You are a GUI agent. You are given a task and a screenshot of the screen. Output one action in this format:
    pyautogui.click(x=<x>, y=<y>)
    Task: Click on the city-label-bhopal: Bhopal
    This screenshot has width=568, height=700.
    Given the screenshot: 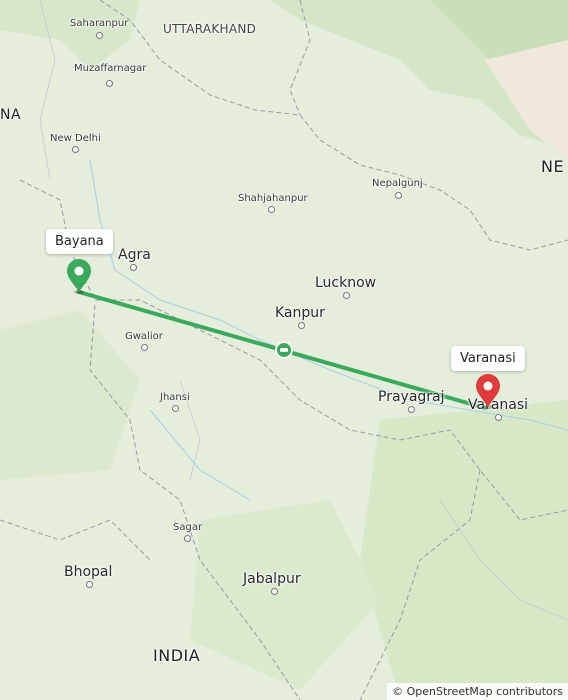 What is the action you would take?
    pyautogui.click(x=88, y=572)
    